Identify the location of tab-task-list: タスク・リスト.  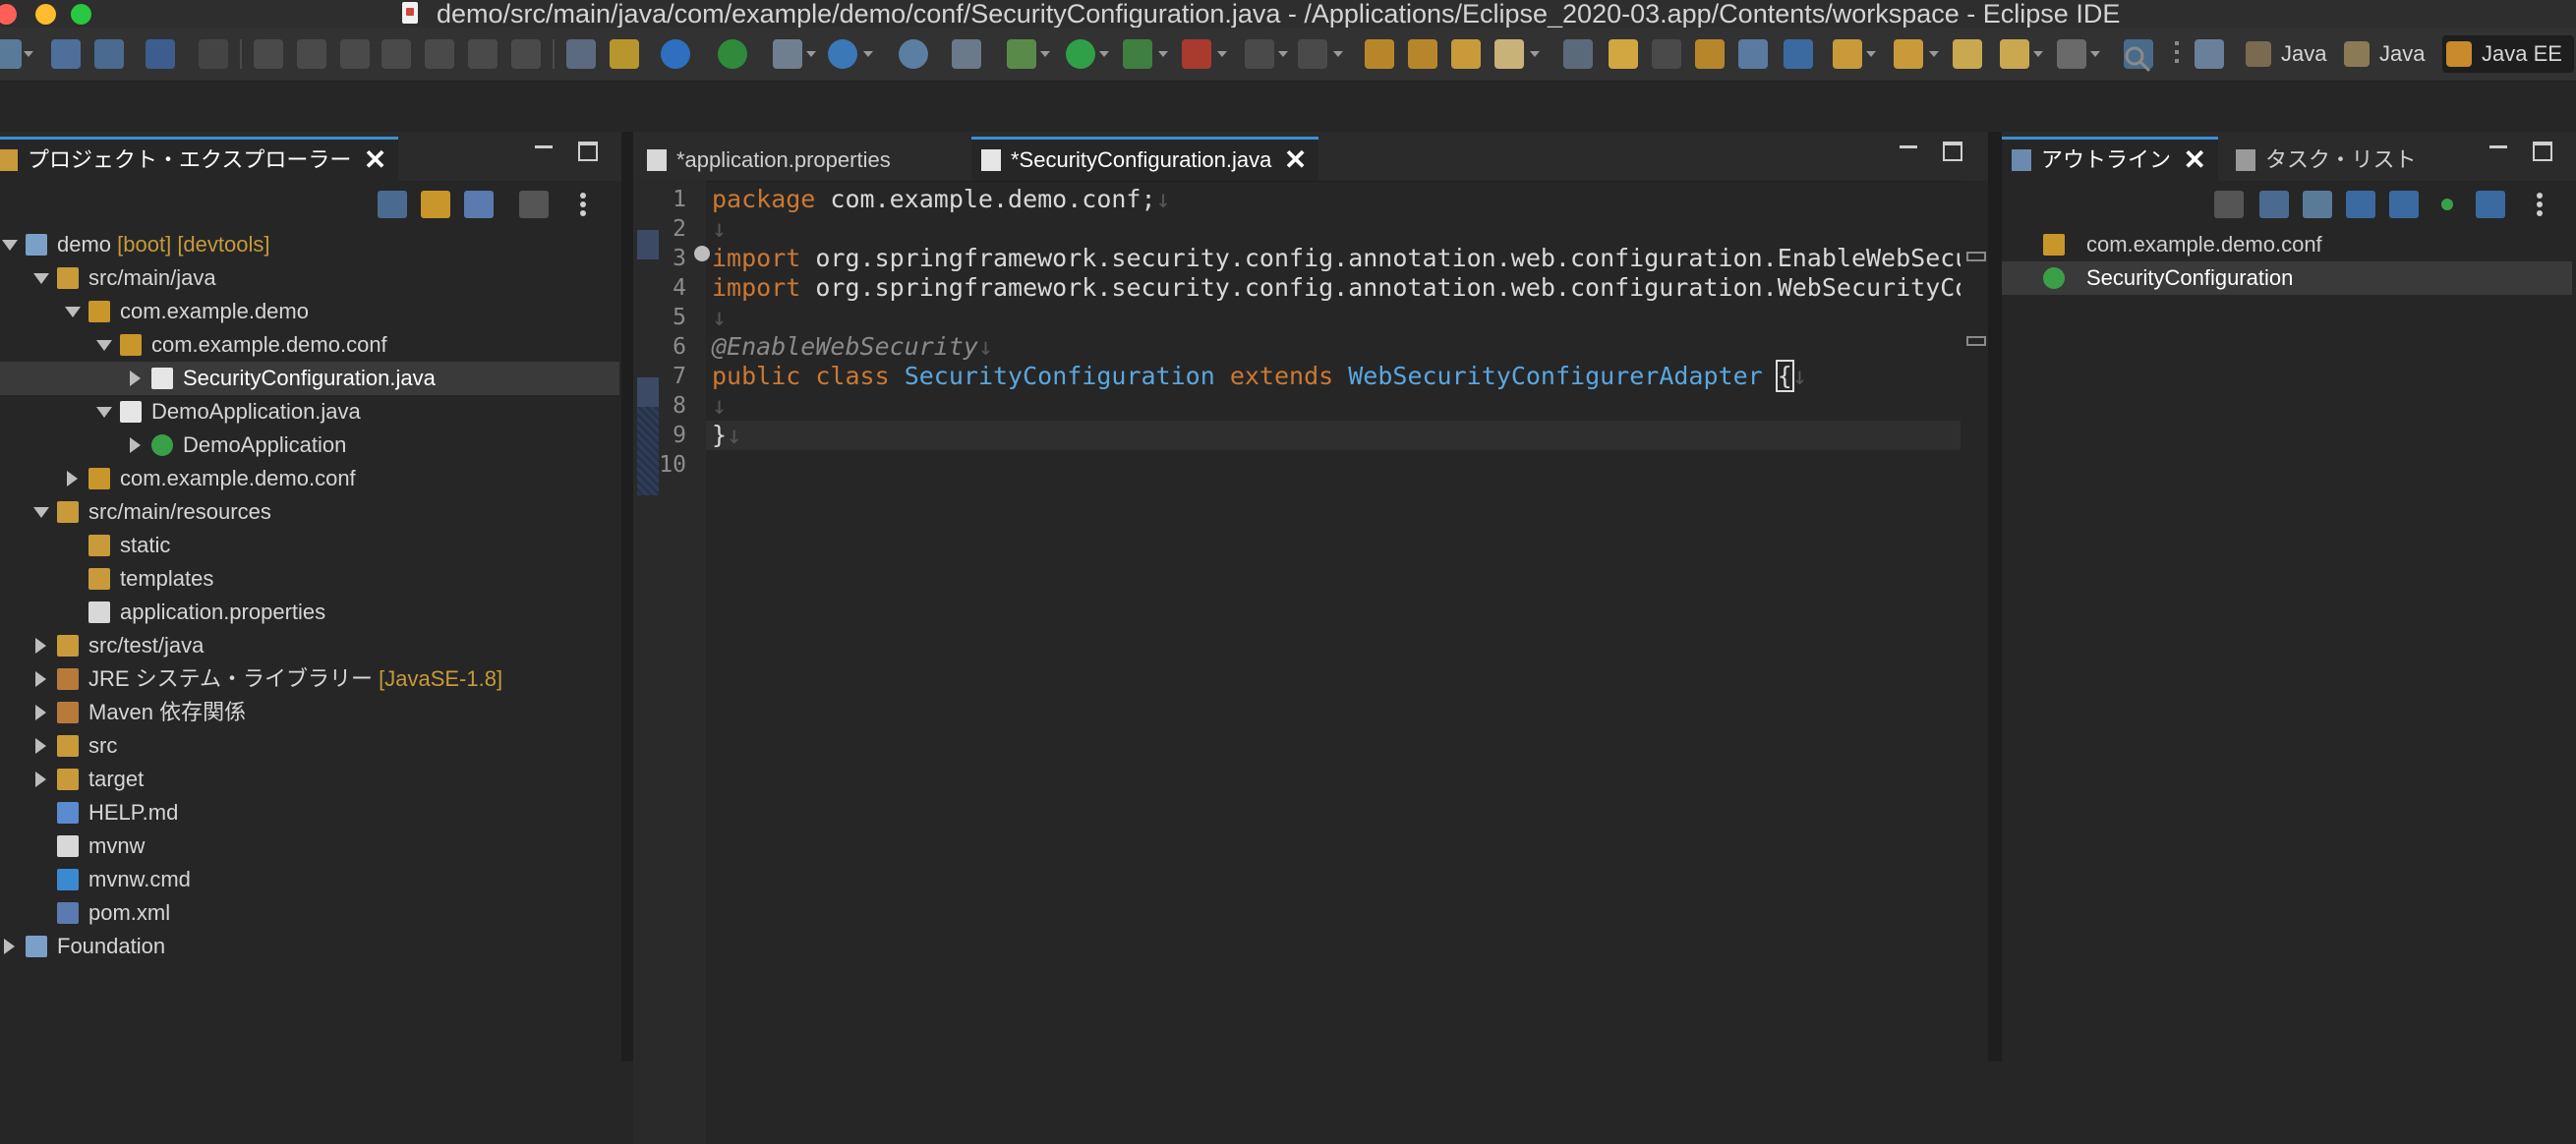
(2345, 160).